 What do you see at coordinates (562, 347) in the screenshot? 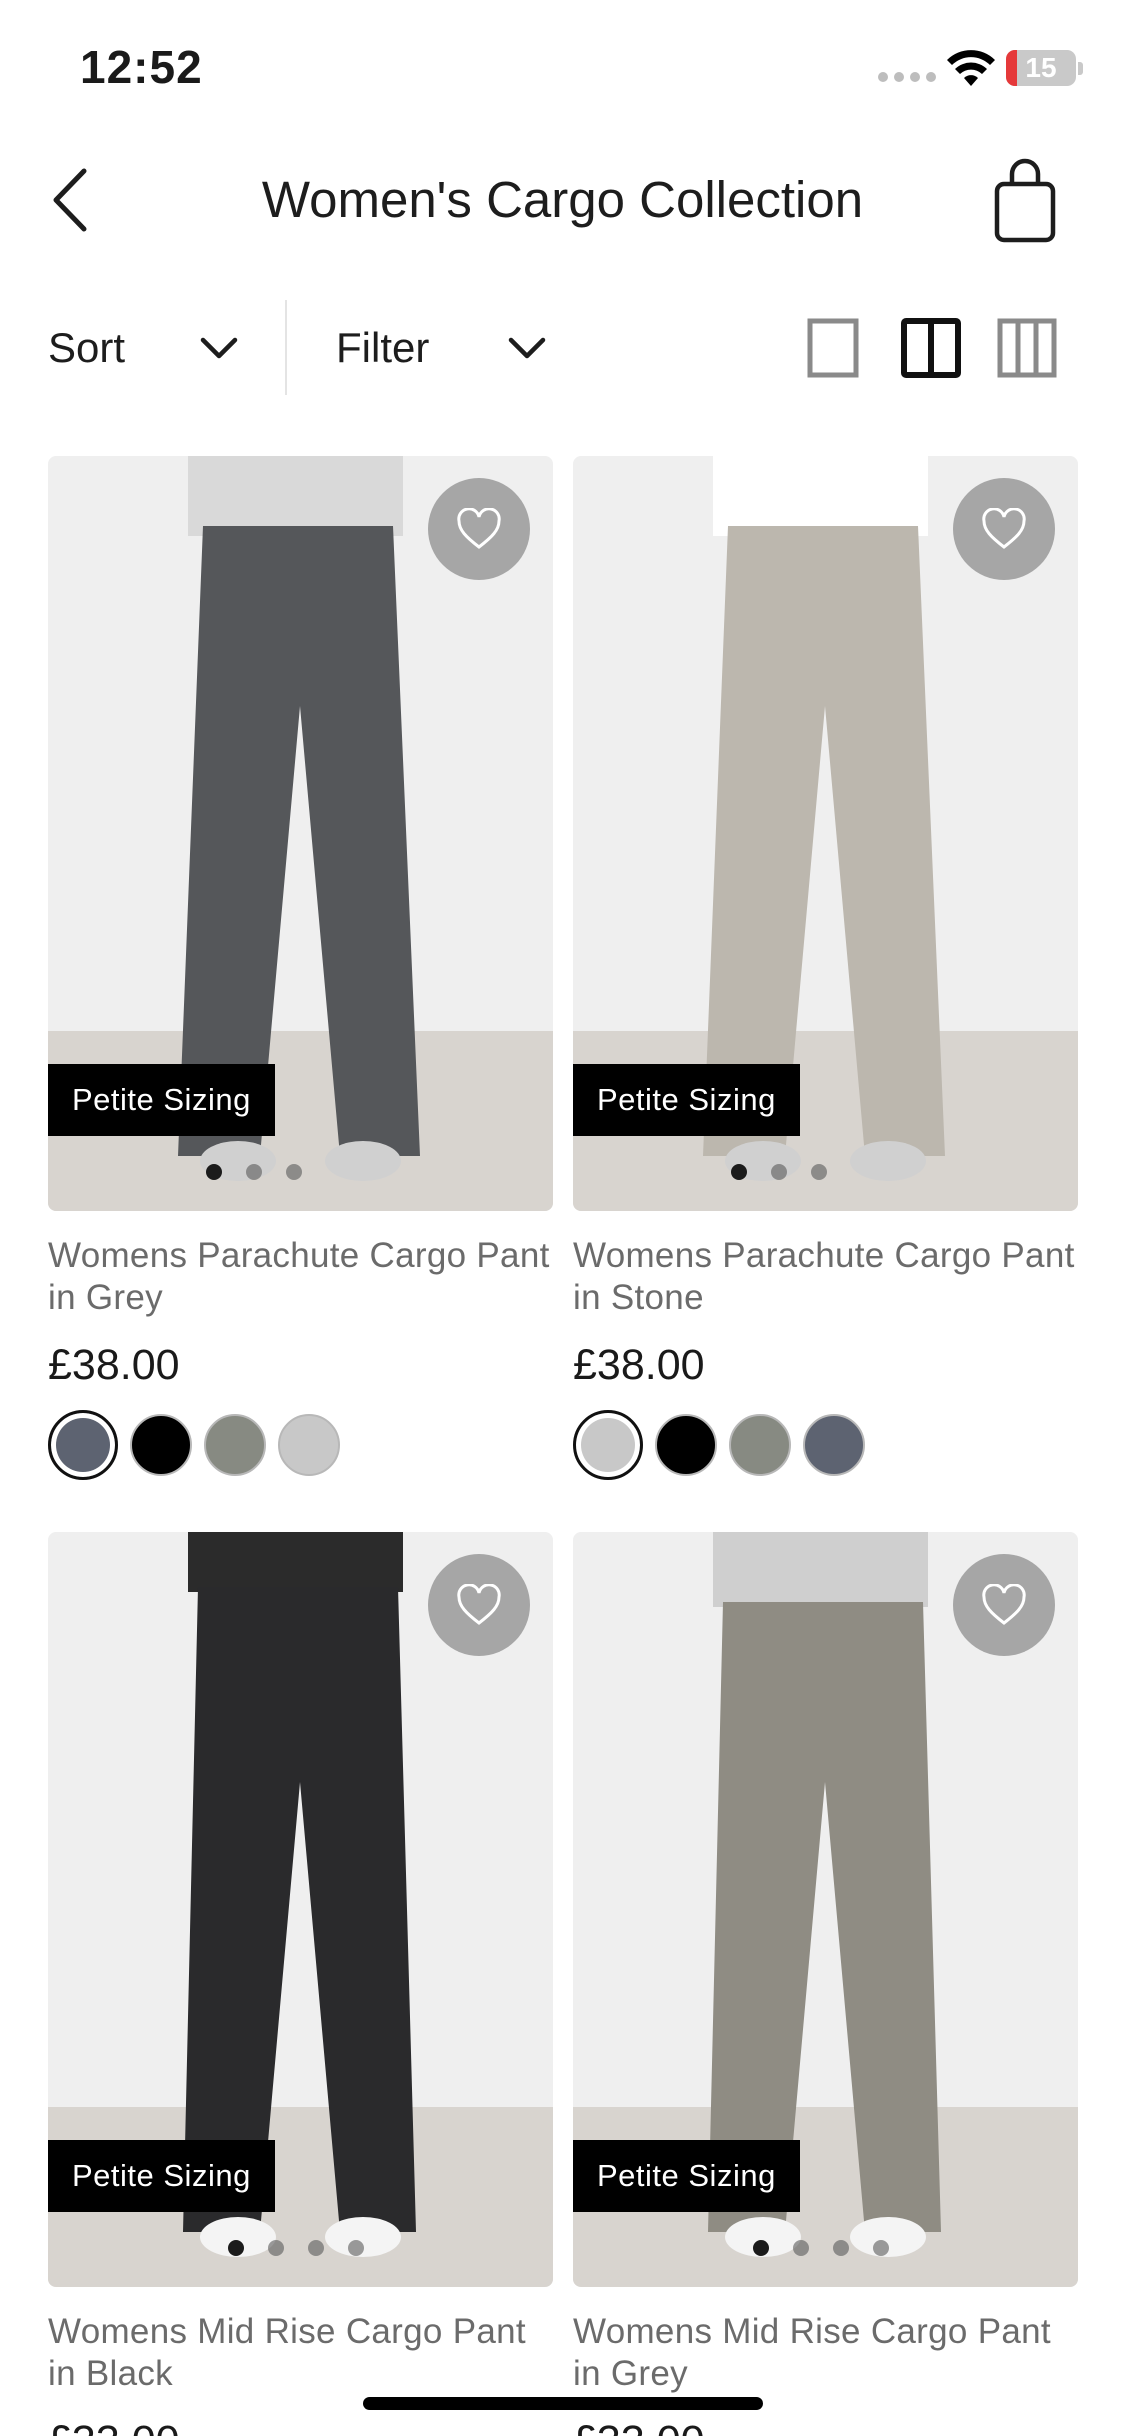
I see `toolbar: Sort Filter` at bounding box center [562, 347].